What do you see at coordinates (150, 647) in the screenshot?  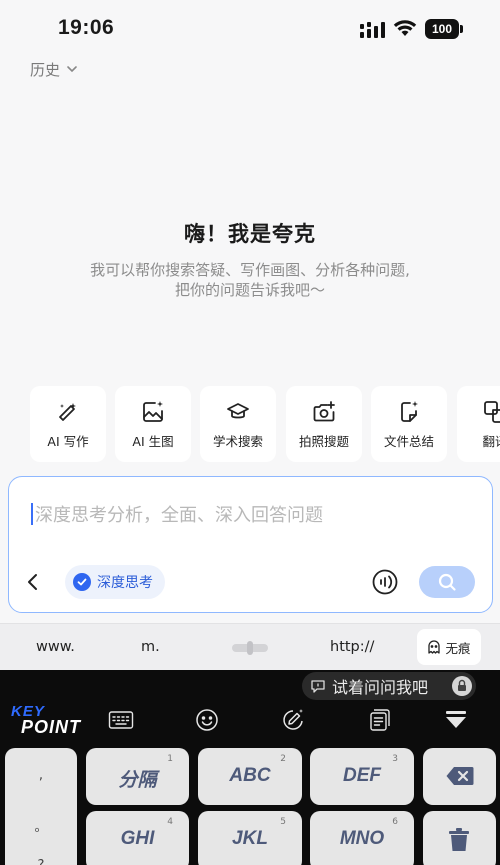 I see `url-key-m: m.` at bounding box center [150, 647].